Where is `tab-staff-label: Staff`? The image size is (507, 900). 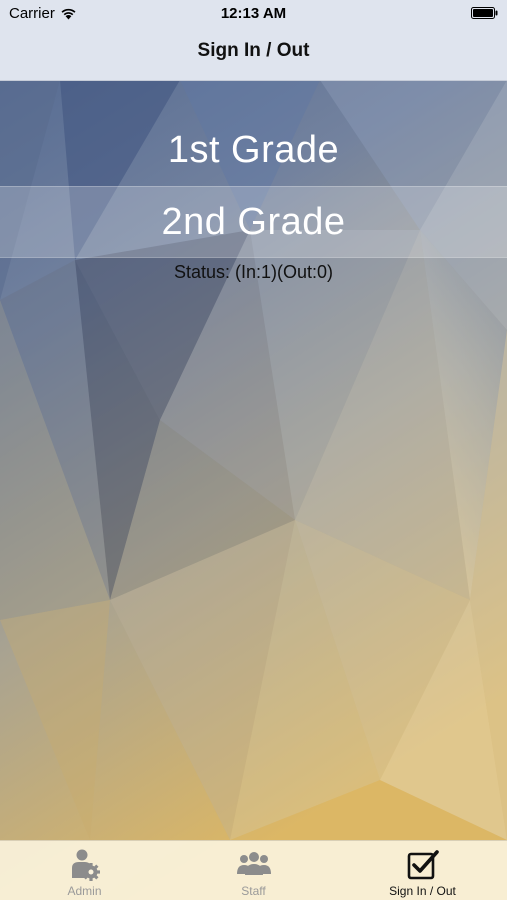 tab-staff-label: Staff is located at coordinates (253, 891).